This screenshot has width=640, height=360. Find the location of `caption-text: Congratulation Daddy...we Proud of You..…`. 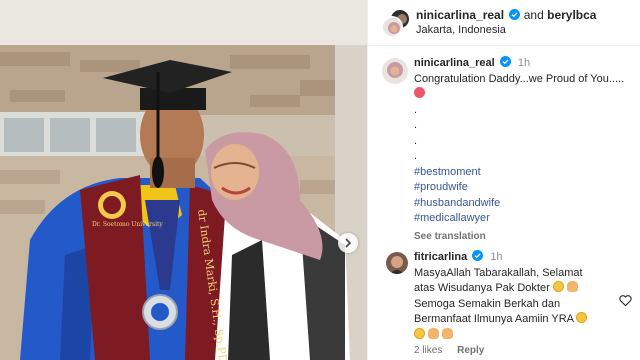

caption-text: Congratulation Daddy...we Proud of You..… is located at coordinates (519, 78).